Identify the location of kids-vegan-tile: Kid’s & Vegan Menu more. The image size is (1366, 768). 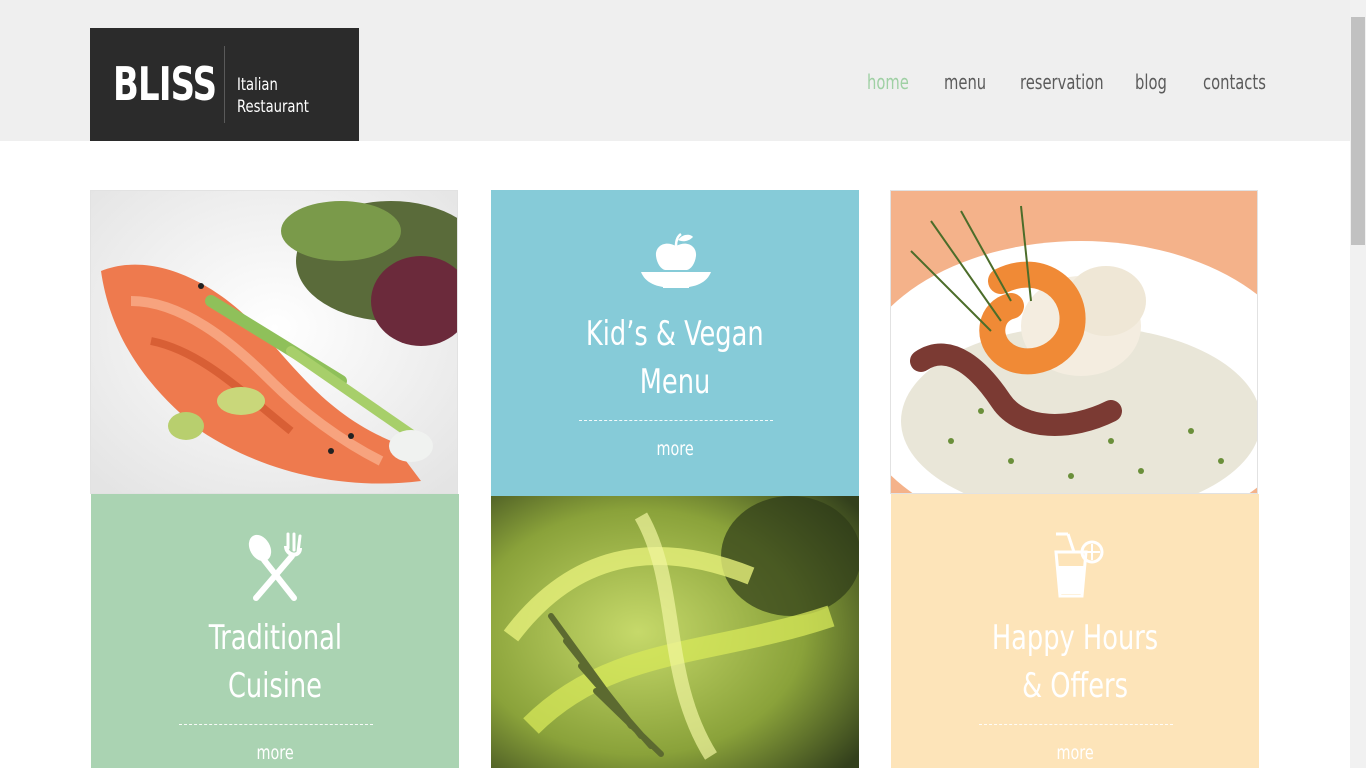
(675, 343).